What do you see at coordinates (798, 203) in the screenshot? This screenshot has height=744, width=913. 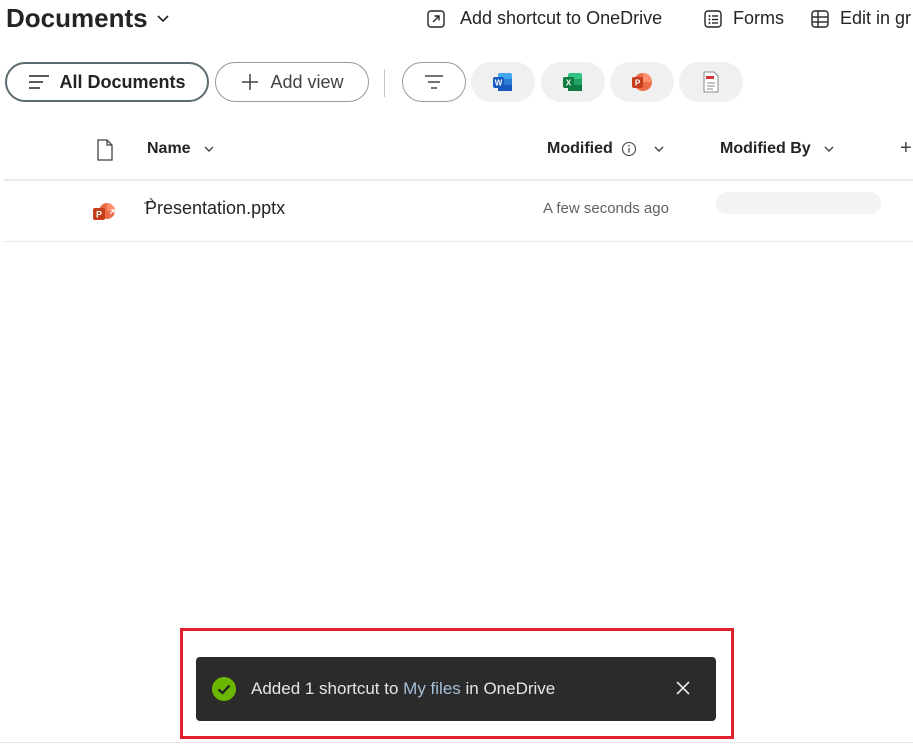 I see `modified-by-persona` at bounding box center [798, 203].